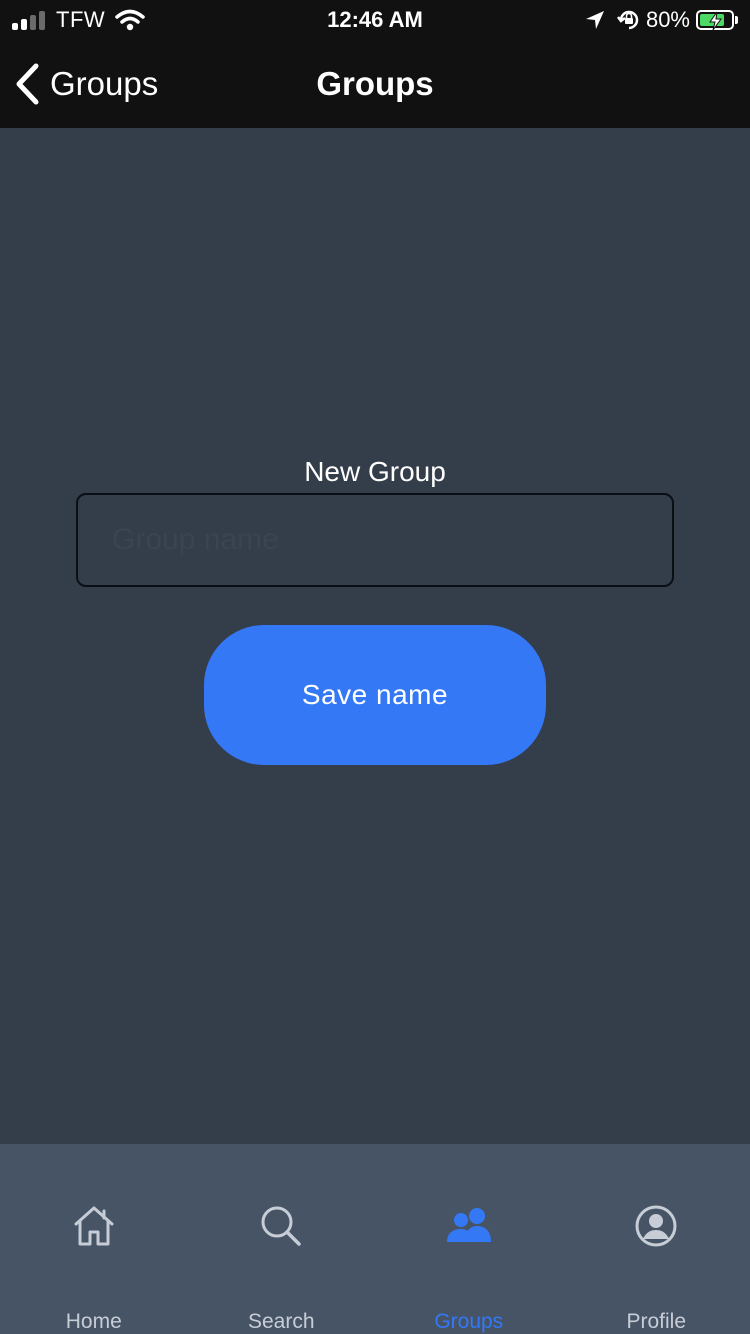 This screenshot has height=1334, width=750. I want to click on navigation-bar: Groups Groups, so click(375, 84).